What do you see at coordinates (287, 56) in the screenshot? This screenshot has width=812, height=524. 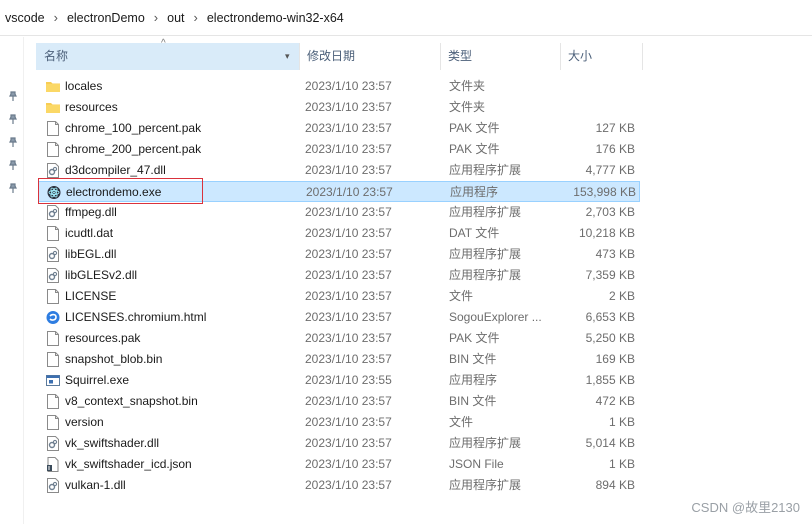 I see `chevron-down-icon: ▾` at bounding box center [287, 56].